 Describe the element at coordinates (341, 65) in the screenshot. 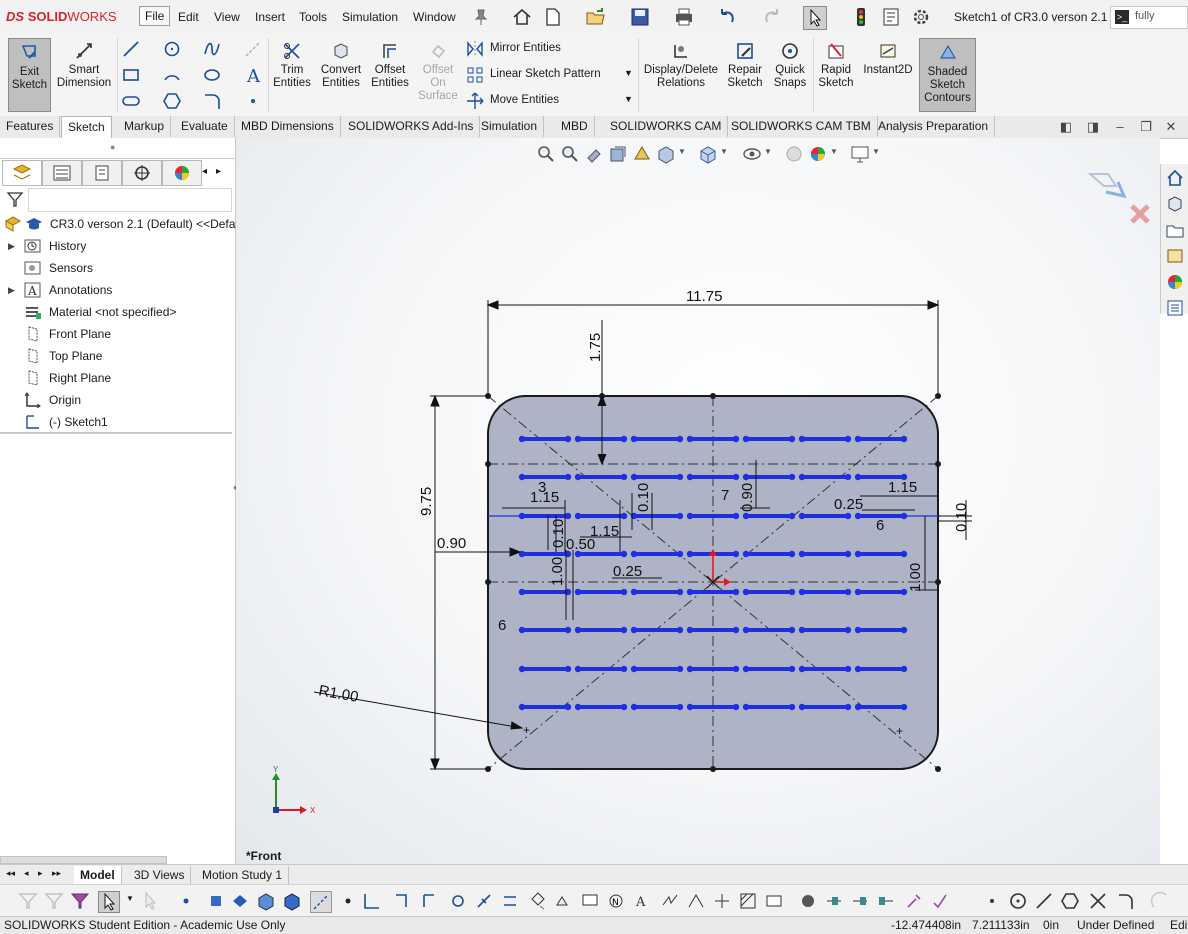

I see `convert-entities-button: Convert Entities` at that location.